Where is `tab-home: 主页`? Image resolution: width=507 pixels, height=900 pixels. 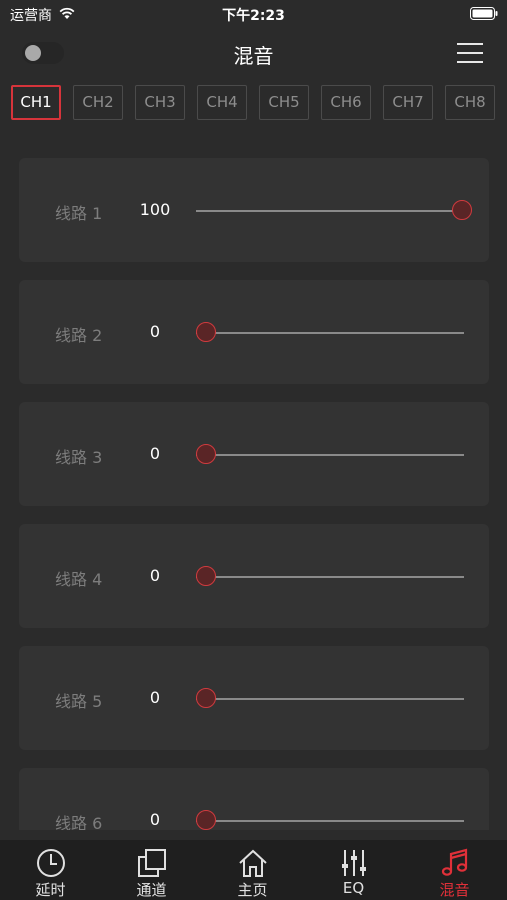
tab-home: 主页 is located at coordinates (252, 870).